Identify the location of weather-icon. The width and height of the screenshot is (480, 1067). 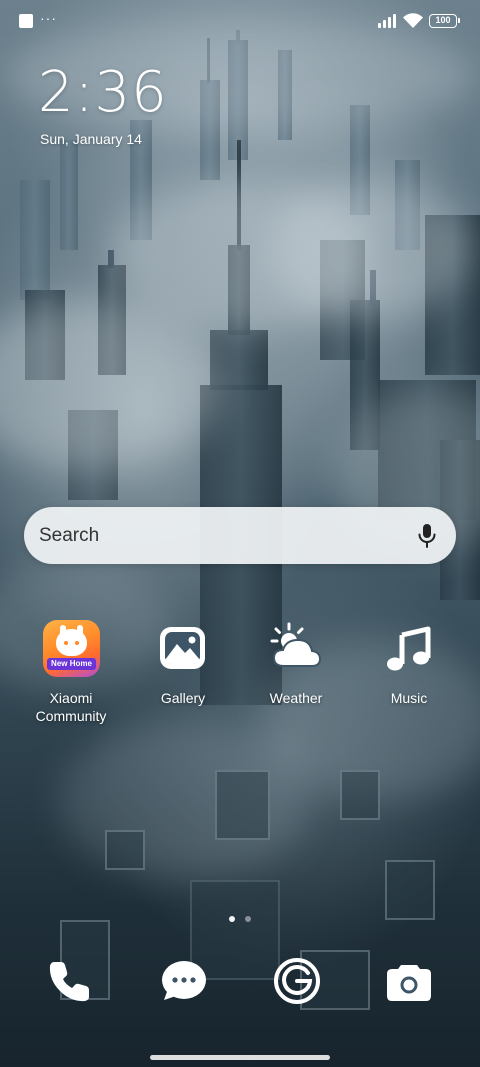
(296, 644).